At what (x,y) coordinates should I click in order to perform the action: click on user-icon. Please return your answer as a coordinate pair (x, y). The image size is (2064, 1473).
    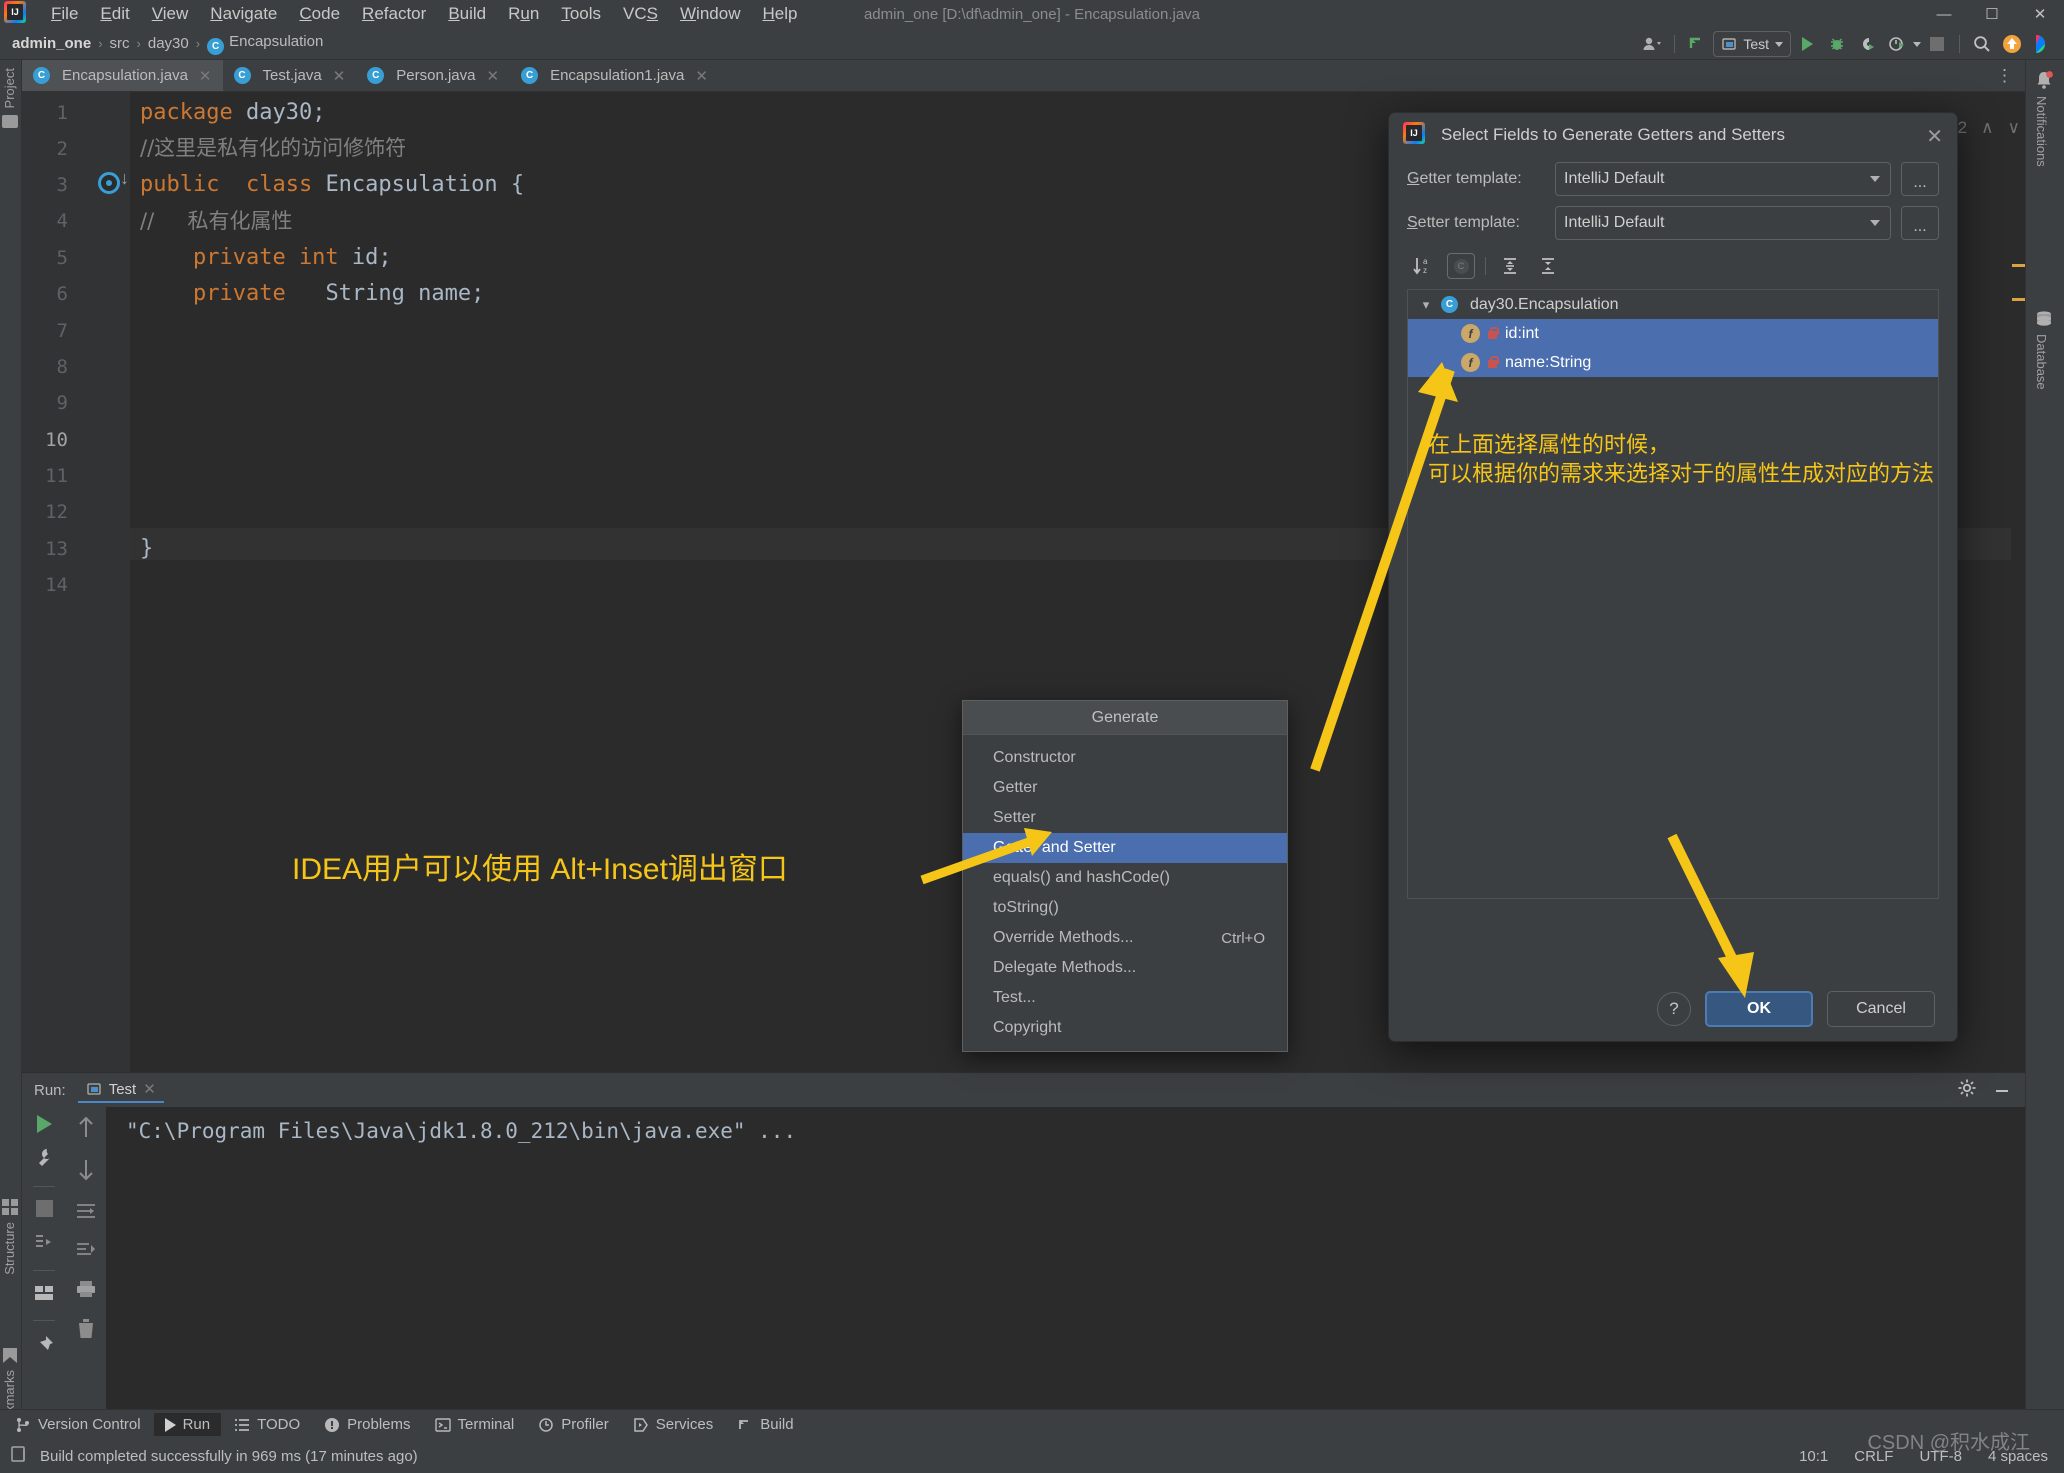
    Looking at the image, I should click on (1652, 44).